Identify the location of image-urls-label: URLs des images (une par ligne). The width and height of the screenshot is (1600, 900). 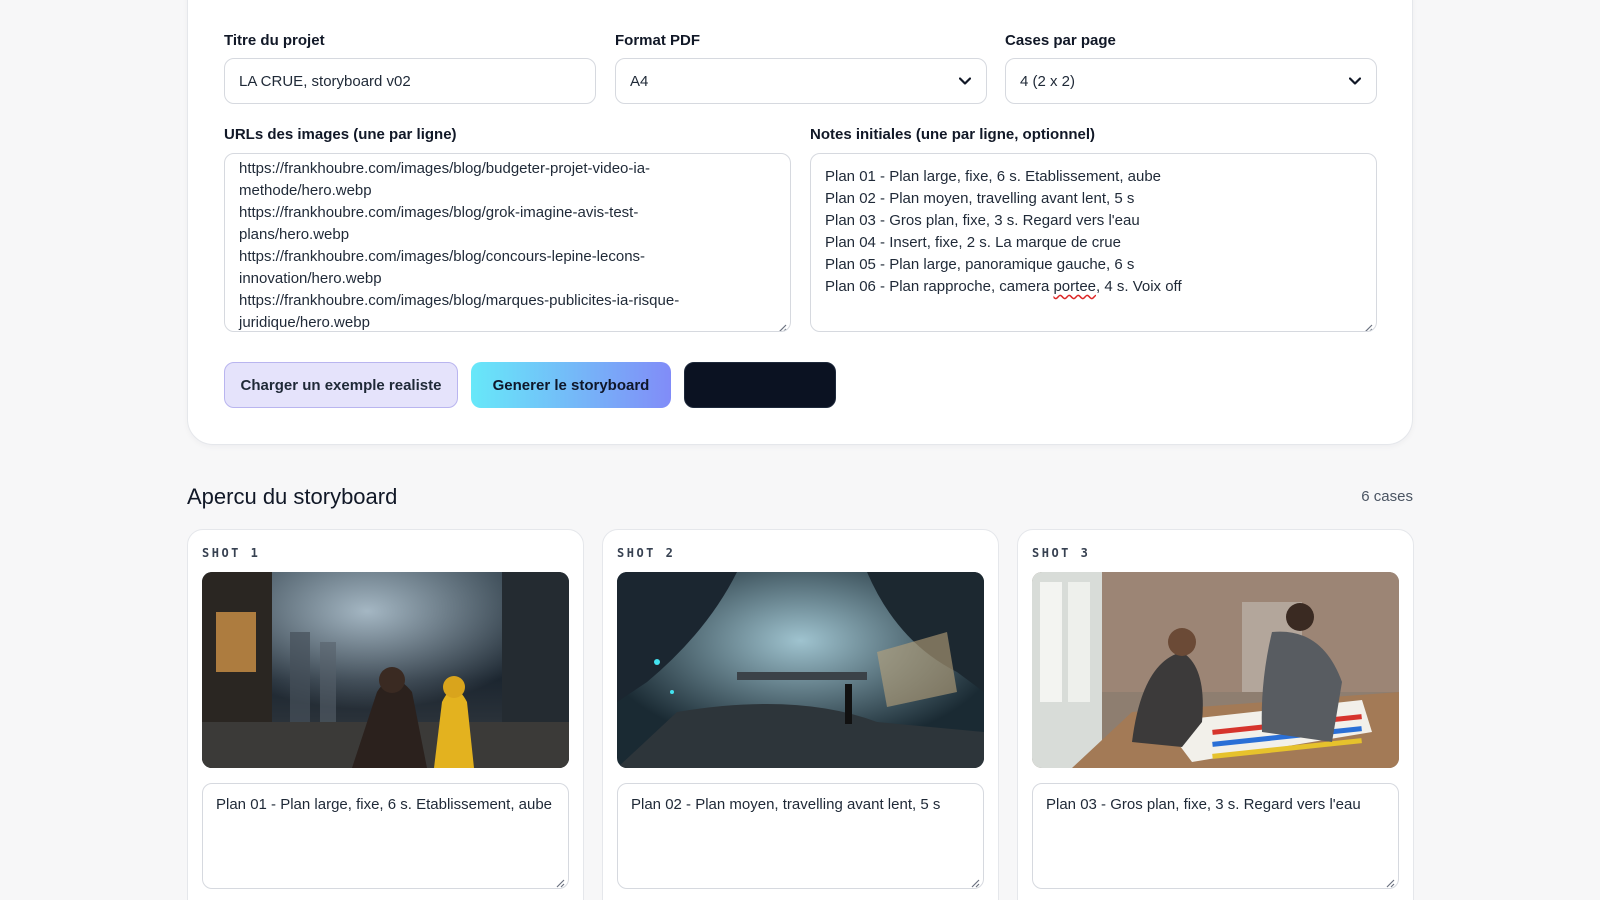
(340, 134).